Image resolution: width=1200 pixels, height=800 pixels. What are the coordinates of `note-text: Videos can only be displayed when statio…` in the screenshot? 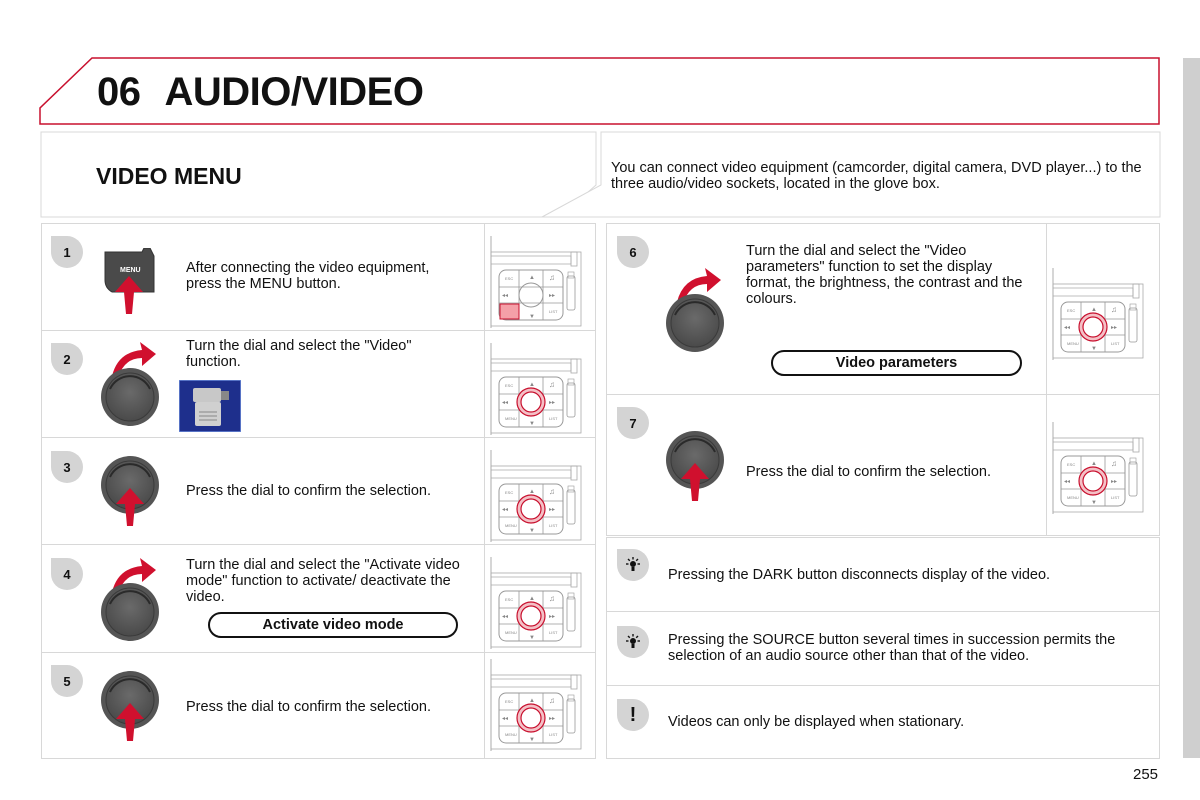 It's located at (816, 722).